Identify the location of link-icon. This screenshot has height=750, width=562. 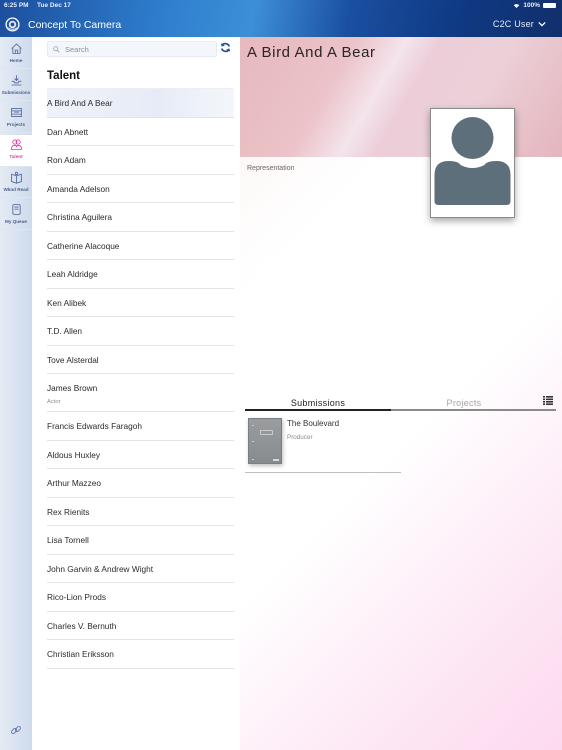
(16, 730).